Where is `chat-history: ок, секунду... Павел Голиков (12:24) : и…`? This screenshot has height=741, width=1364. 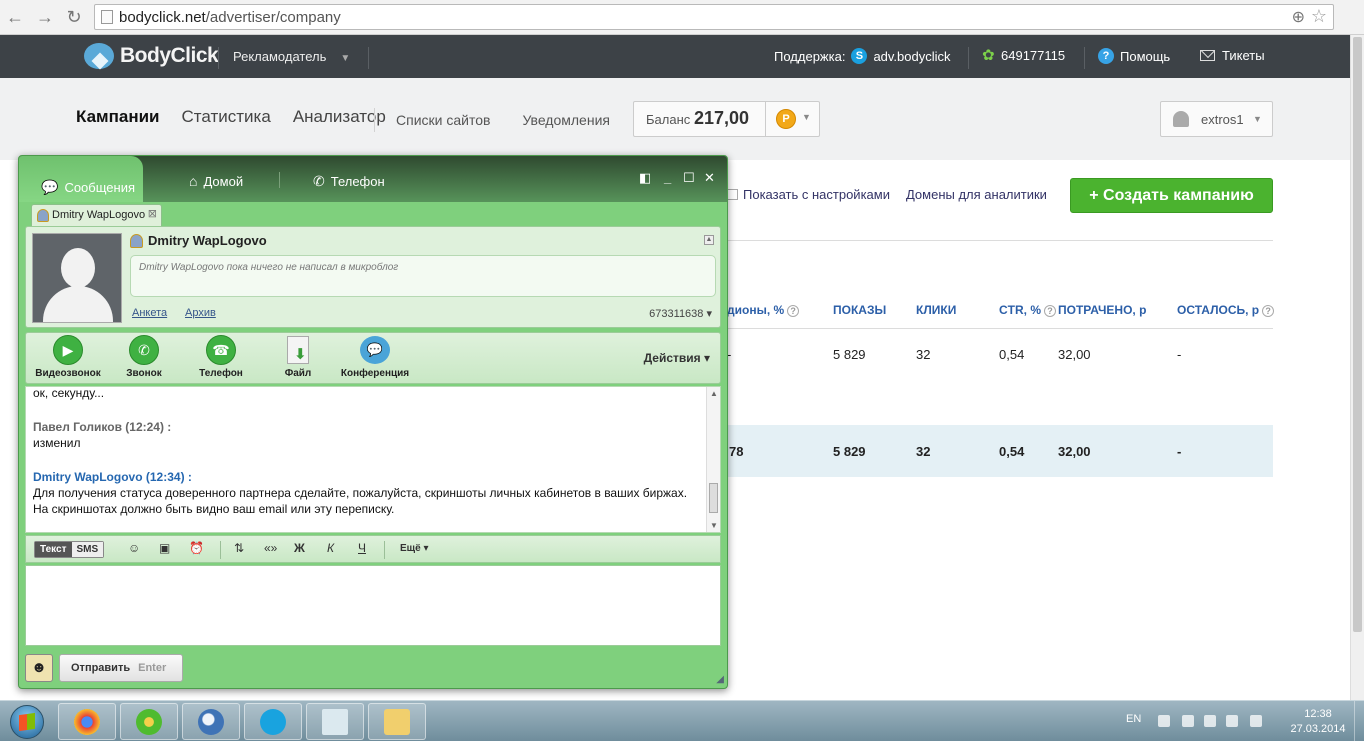
chat-history: ок, секунду... Павел Голиков (12:24) : и… is located at coordinates (373, 459).